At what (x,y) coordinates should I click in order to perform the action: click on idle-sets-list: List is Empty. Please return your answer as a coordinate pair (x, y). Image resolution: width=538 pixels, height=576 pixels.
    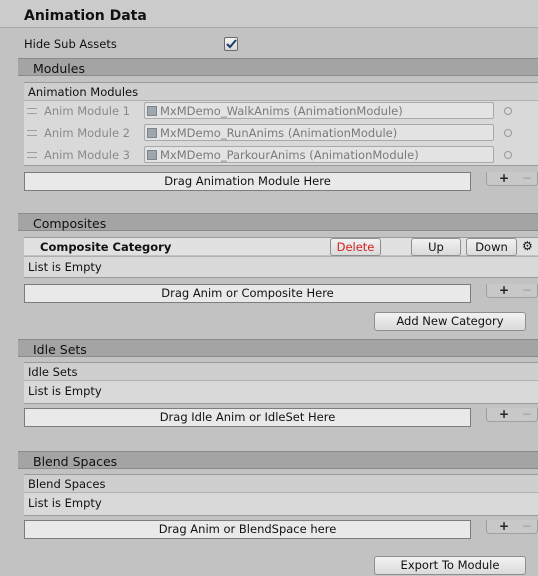
    Looking at the image, I should click on (281, 392).